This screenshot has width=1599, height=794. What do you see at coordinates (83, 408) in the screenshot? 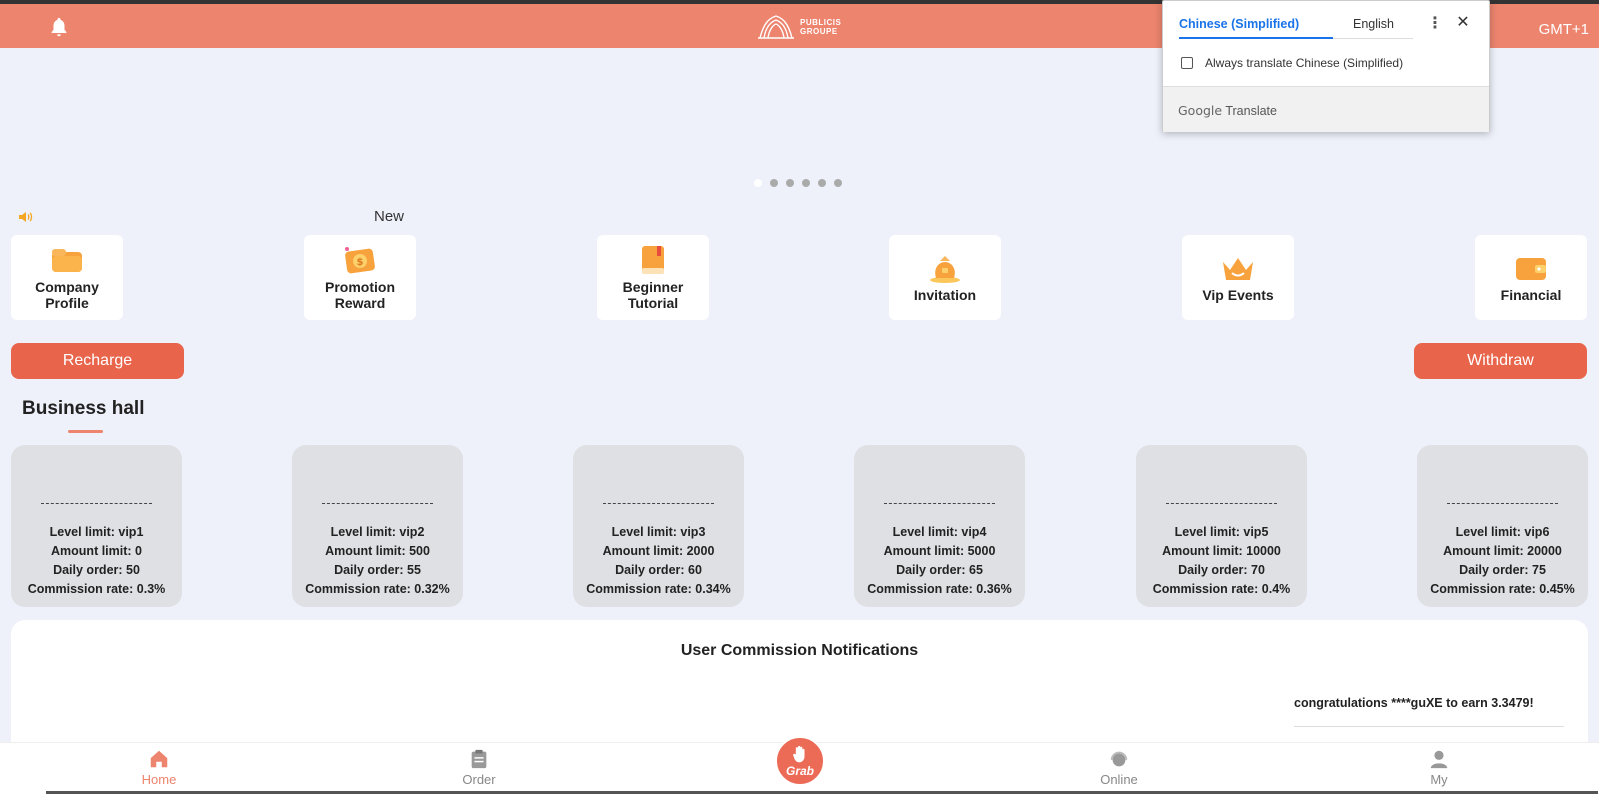
I see `business-hall-title: Business hall` at bounding box center [83, 408].